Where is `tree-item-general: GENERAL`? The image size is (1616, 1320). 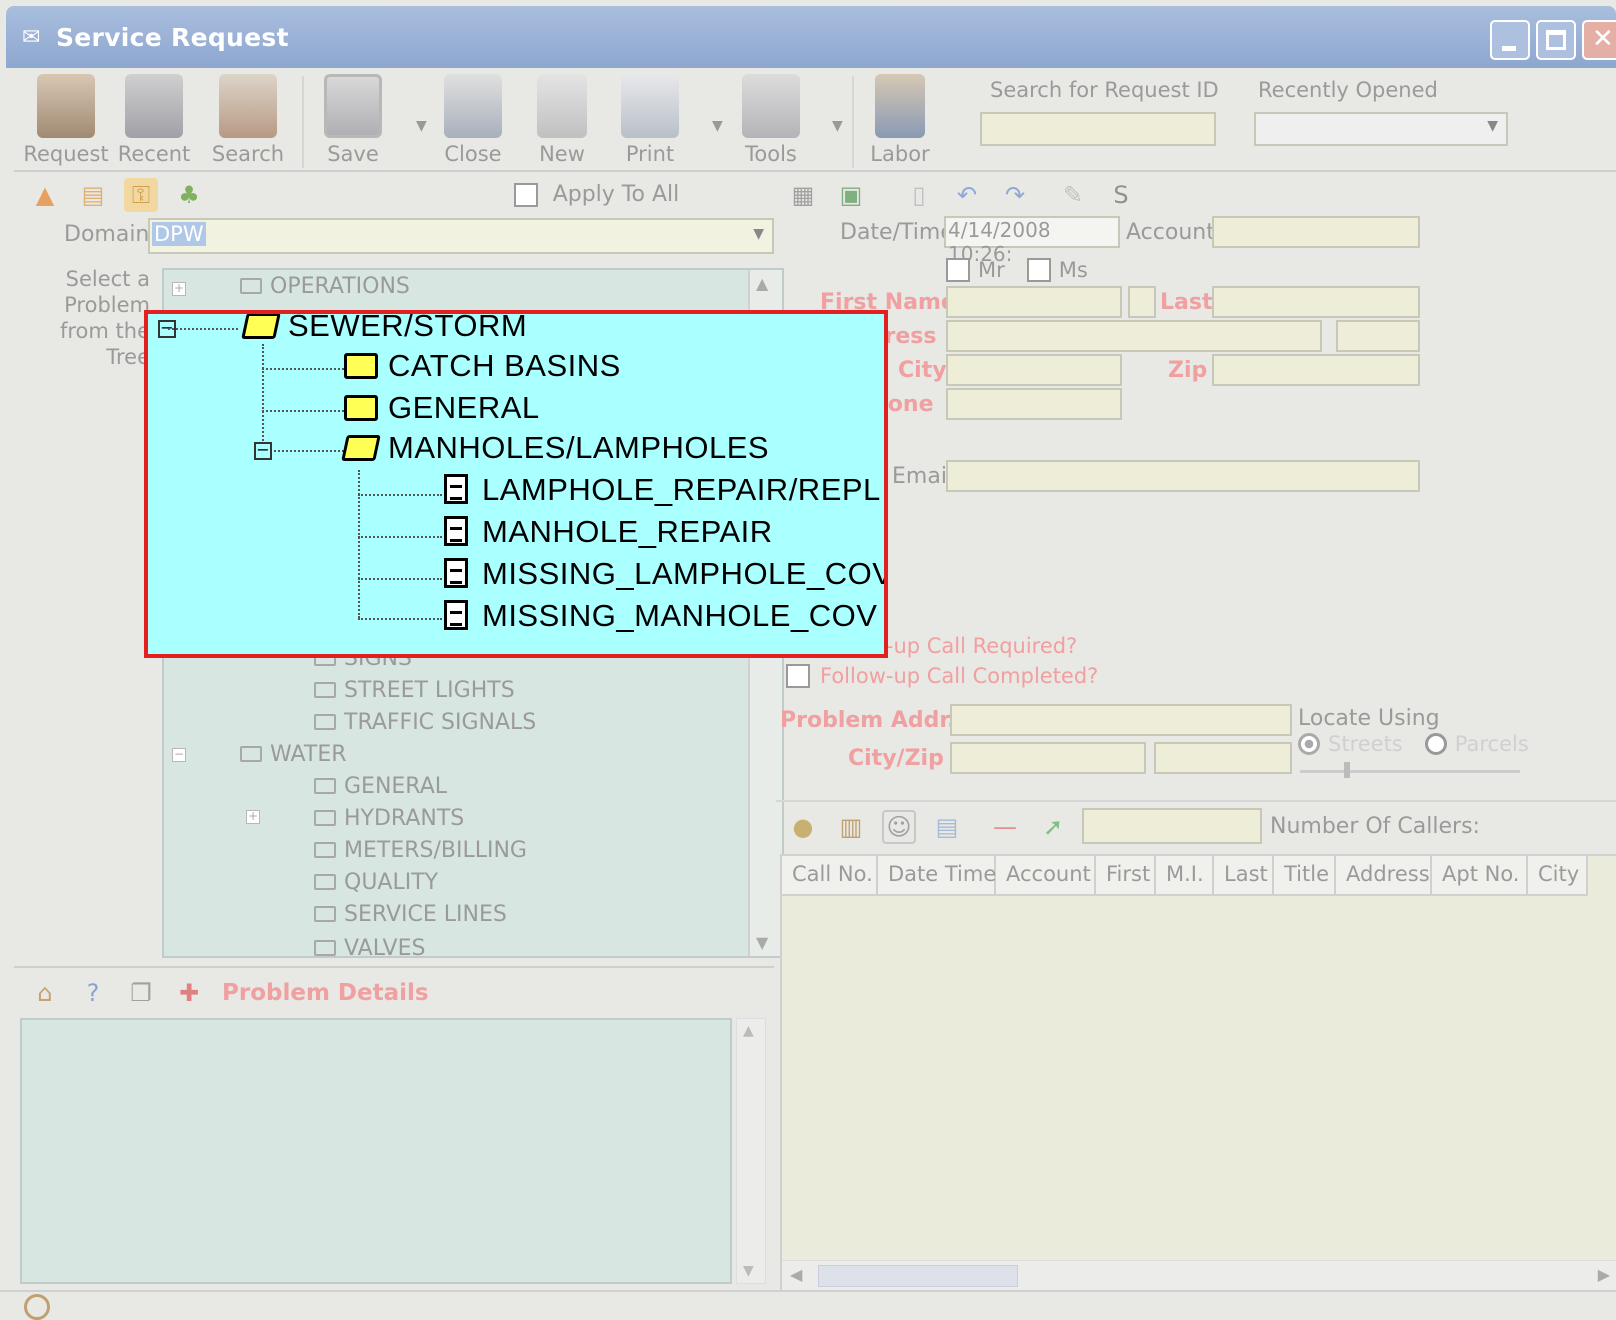 tree-item-general: GENERAL is located at coordinates (442, 408).